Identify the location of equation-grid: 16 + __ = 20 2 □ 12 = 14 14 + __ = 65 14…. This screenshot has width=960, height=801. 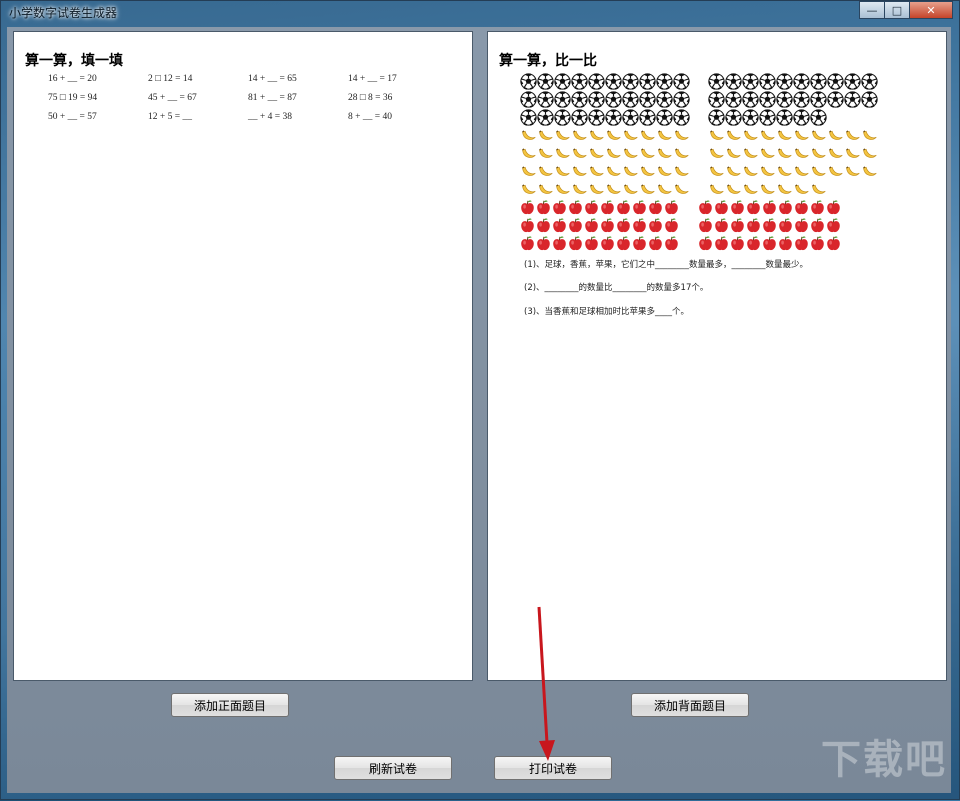
(248, 102).